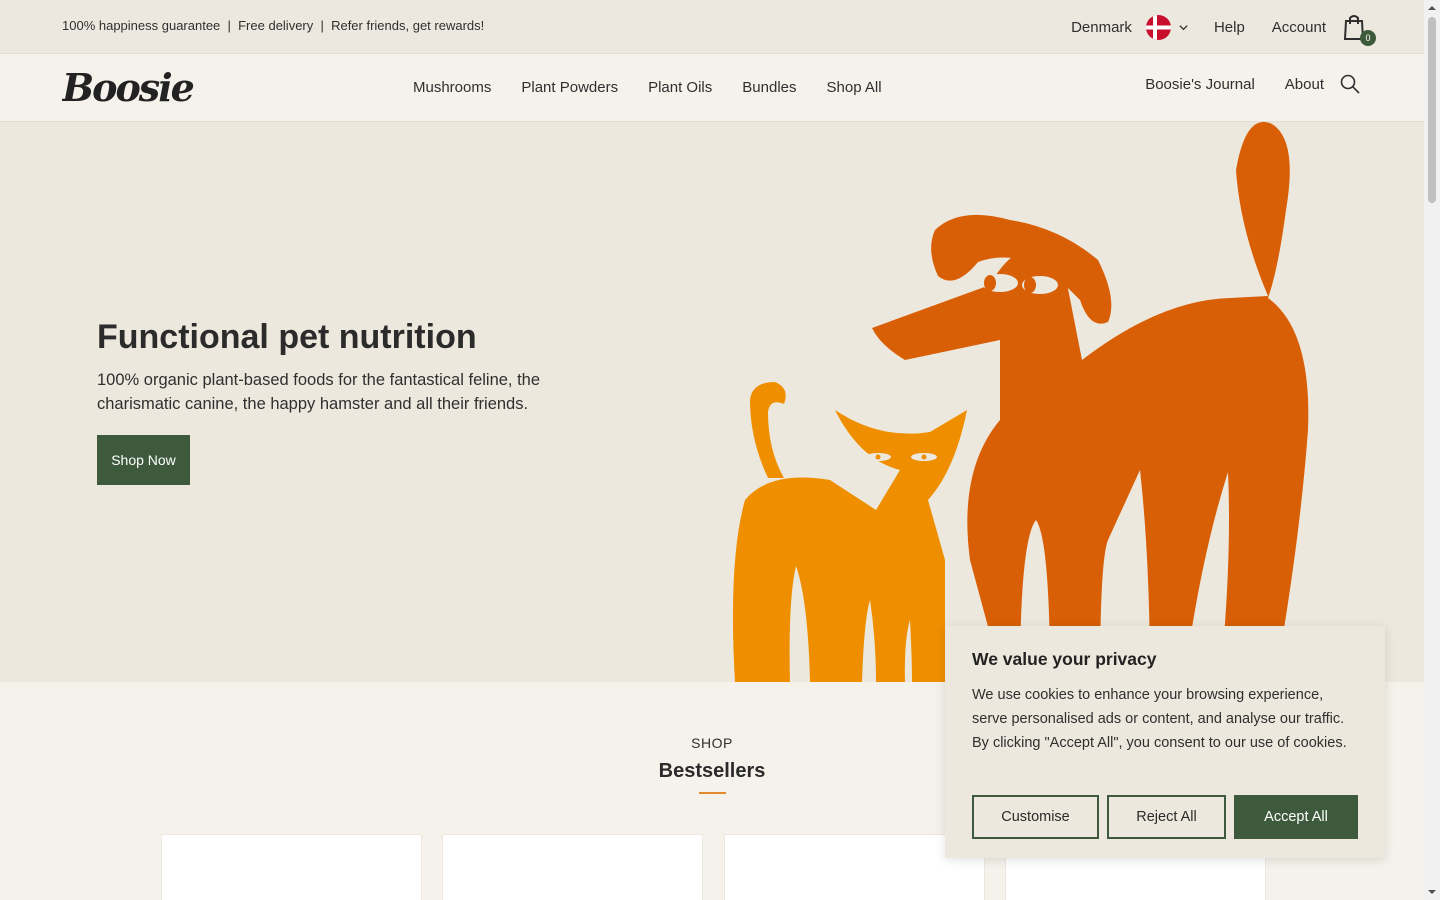 The width and height of the screenshot is (1440, 900). I want to click on cart-count-badge: 0, so click(1368, 38).